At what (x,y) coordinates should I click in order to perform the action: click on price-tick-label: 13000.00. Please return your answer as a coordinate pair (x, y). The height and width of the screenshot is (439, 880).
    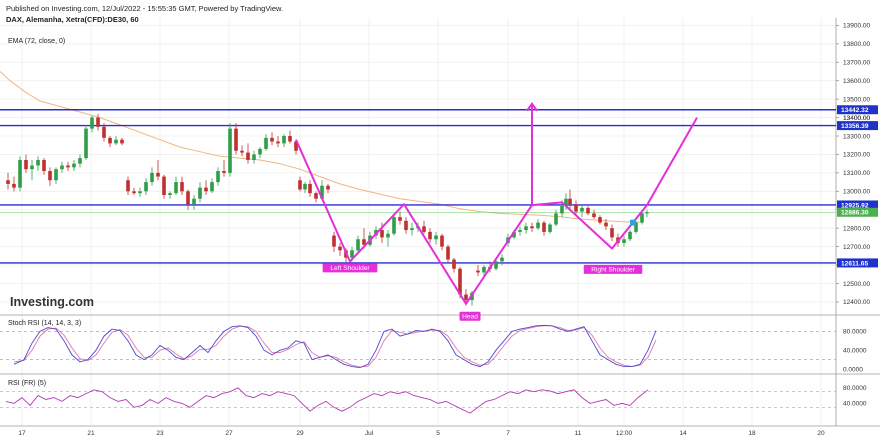
    Looking at the image, I should click on (856, 192).